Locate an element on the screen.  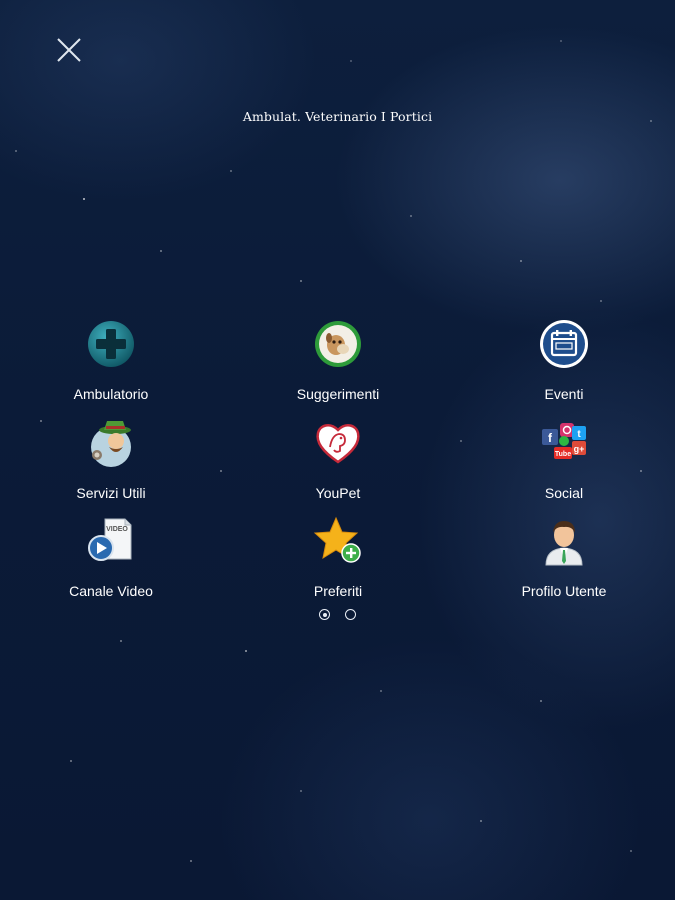
svg-text: g+ is located at coordinates (579, 449).